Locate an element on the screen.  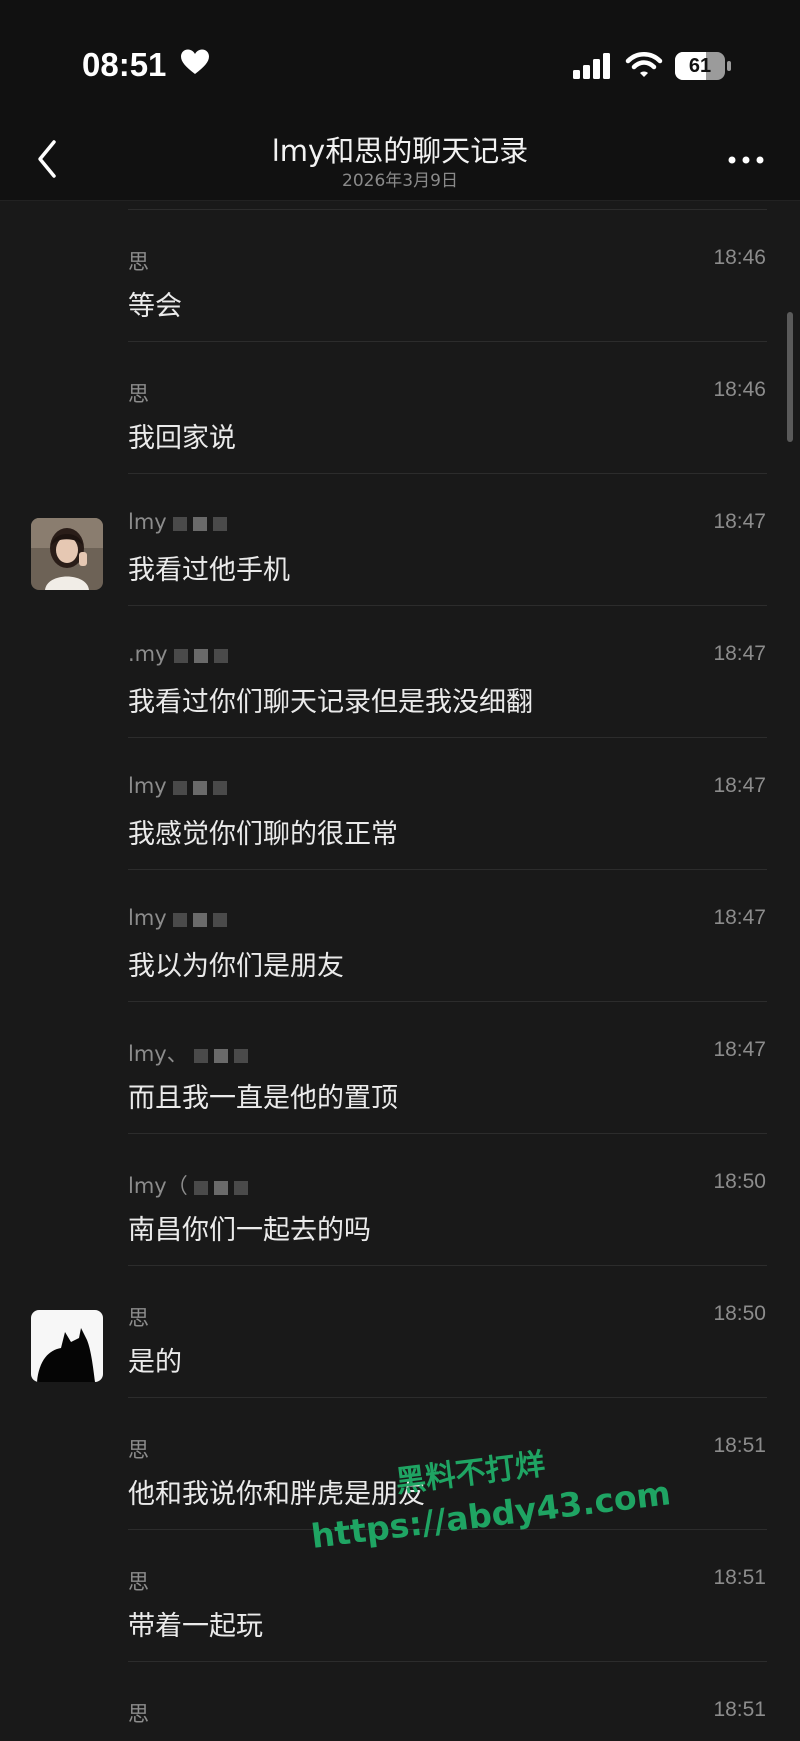
signal-icon is located at coordinates (591, 66).